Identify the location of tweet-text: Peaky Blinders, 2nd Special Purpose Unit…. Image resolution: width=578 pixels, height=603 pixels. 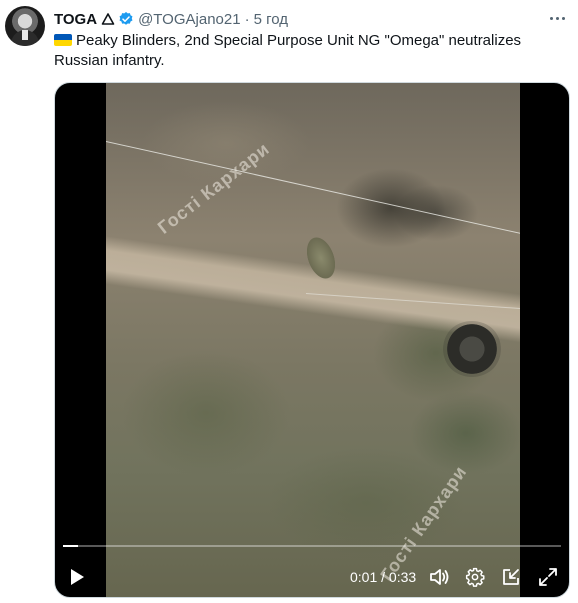
(288, 50).